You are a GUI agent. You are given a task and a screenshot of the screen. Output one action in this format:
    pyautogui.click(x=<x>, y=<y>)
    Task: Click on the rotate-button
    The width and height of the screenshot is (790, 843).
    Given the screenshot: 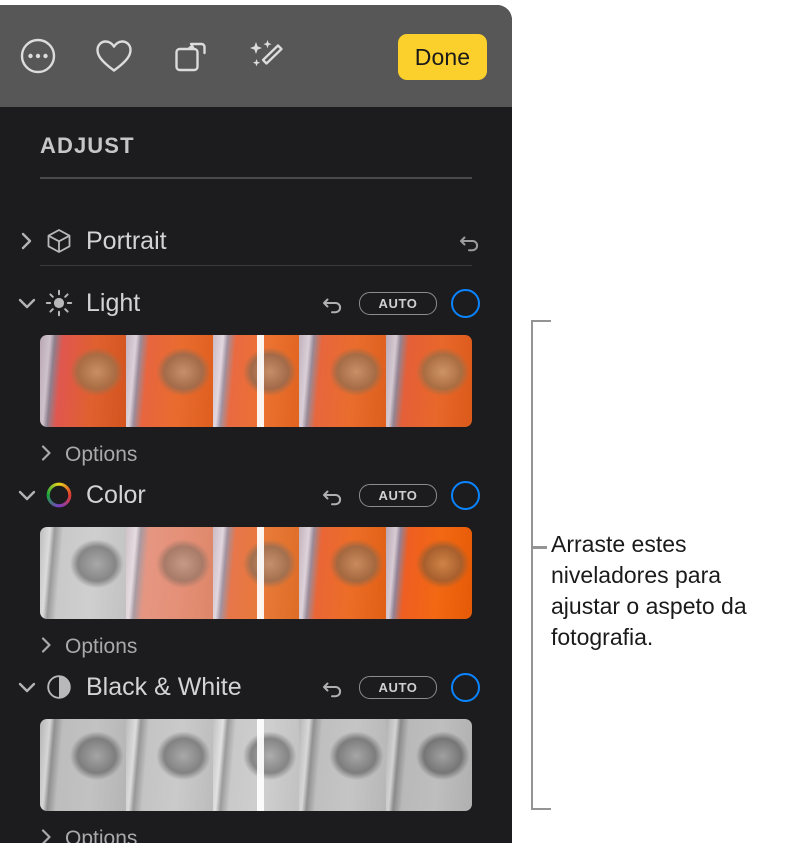 What is the action you would take?
    pyautogui.click(x=190, y=56)
    